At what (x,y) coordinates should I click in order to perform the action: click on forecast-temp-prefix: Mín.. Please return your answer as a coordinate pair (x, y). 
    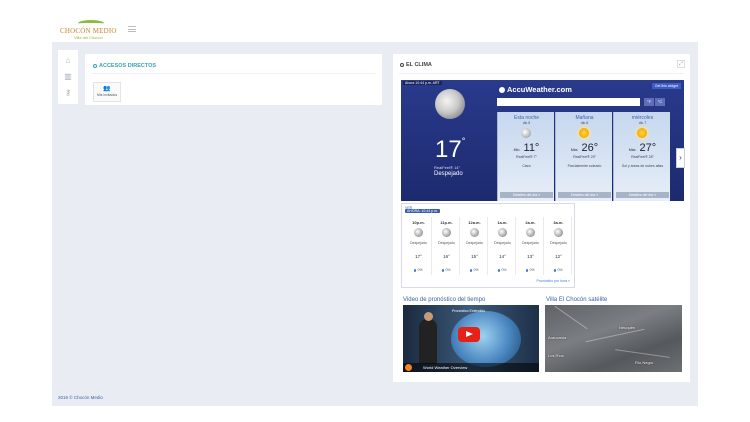
    Looking at the image, I should click on (517, 150).